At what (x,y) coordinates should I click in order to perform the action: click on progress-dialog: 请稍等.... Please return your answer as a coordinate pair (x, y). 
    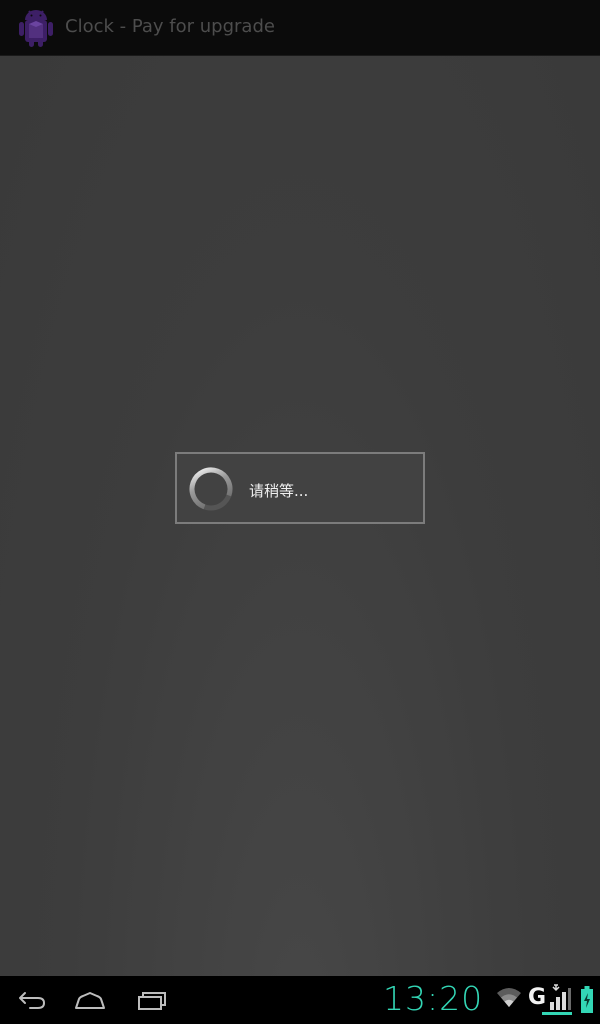
    Looking at the image, I should click on (300, 488).